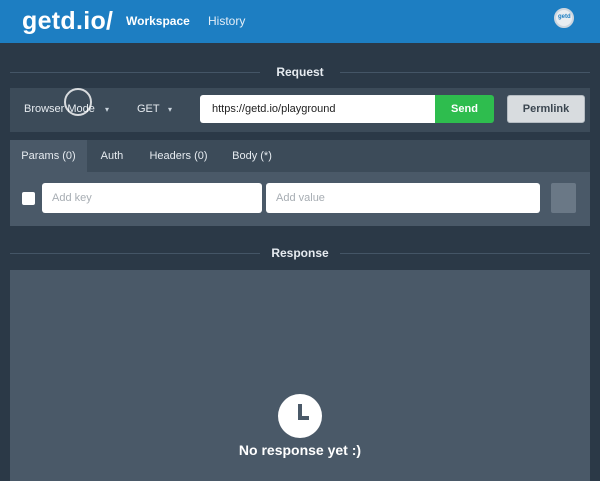 Image resolution: width=600 pixels, height=481 pixels. What do you see at coordinates (152, 198) in the screenshot?
I see `param-key-input` at bounding box center [152, 198].